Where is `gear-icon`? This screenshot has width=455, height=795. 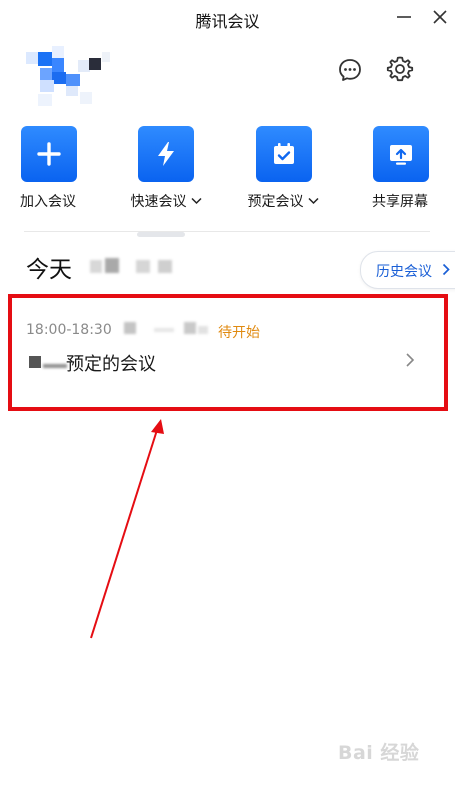 gear-icon is located at coordinates (400, 69).